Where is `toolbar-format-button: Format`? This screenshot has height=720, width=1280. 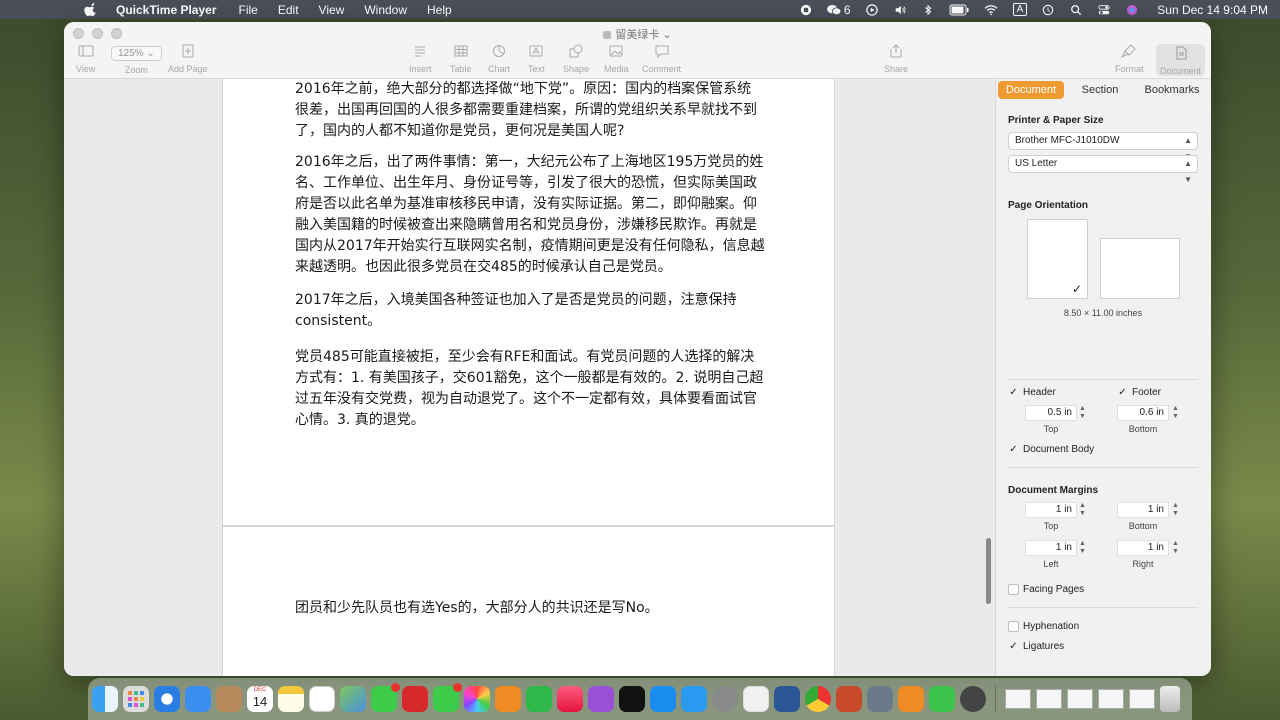
toolbar-format-button: Format is located at coordinates (1129, 59).